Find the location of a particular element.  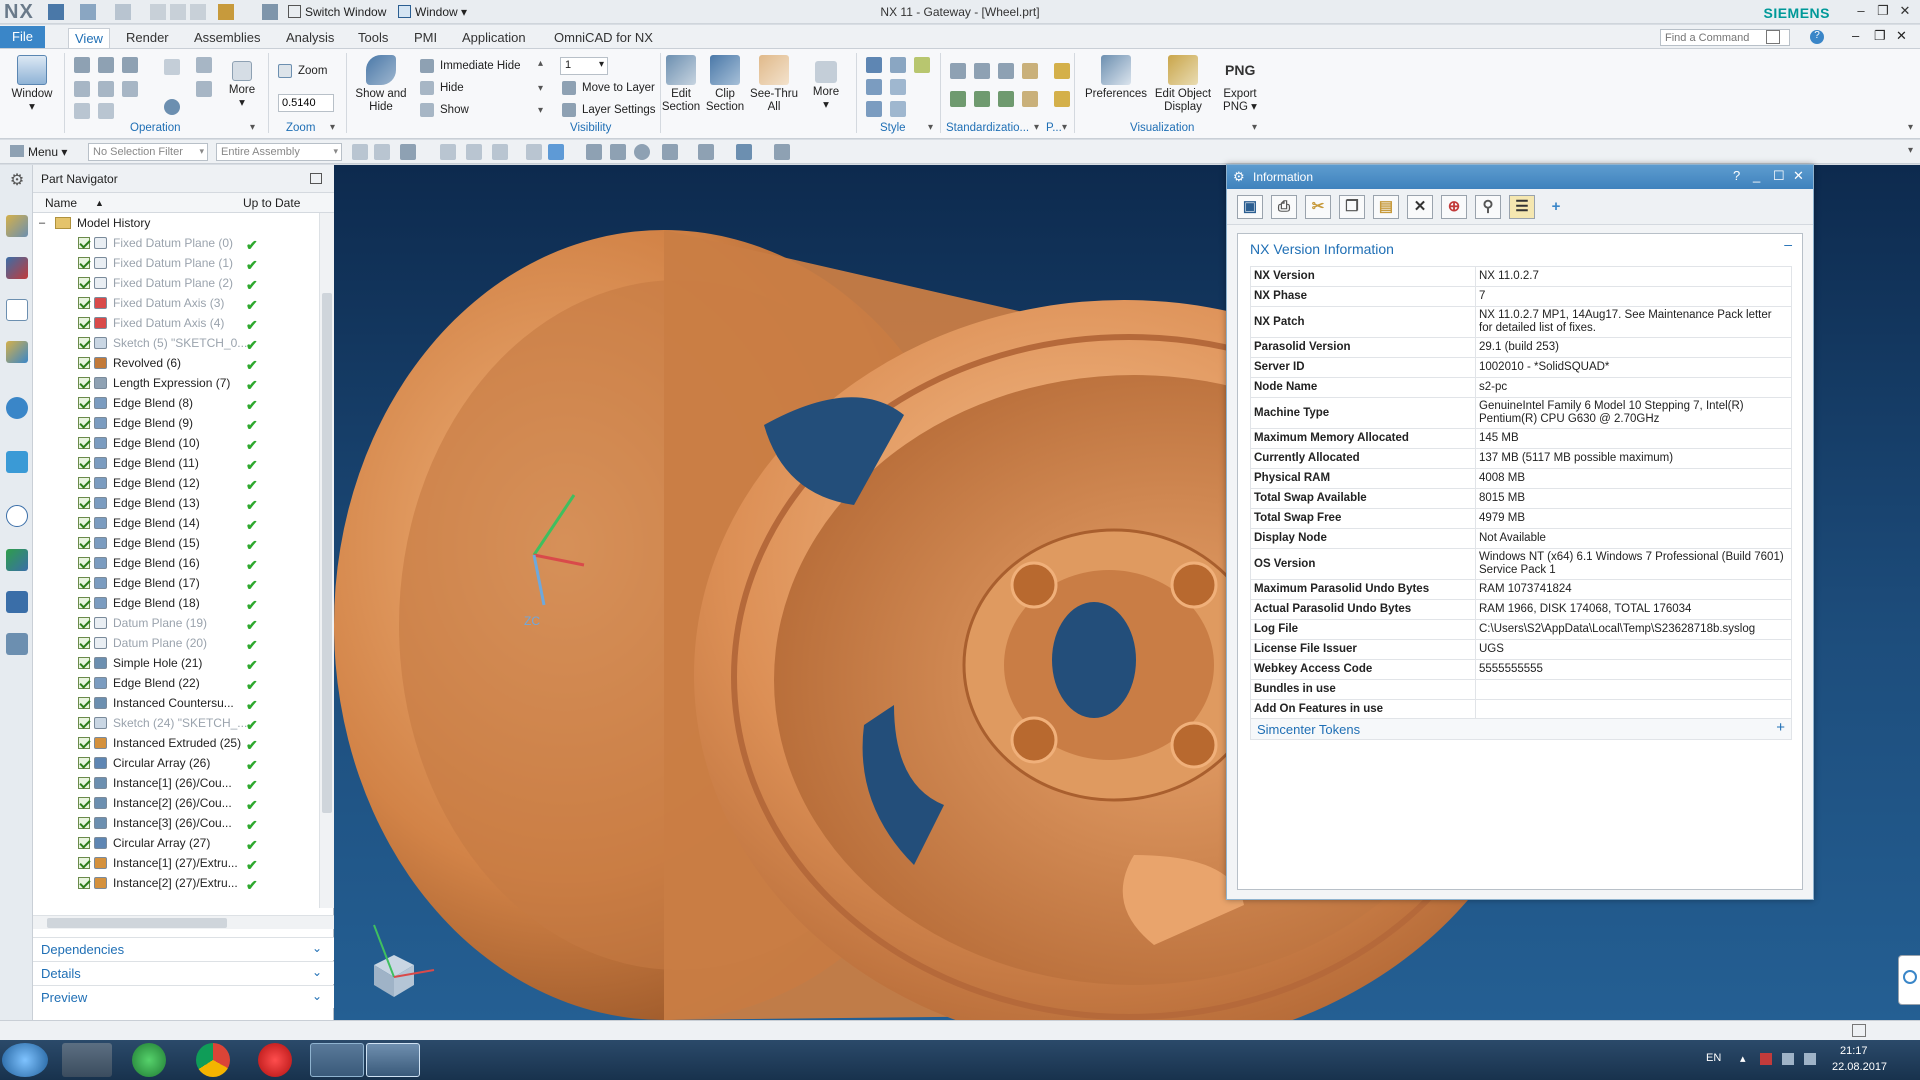

visibility-expand-icon: ▾ is located at coordinates (540, 110).